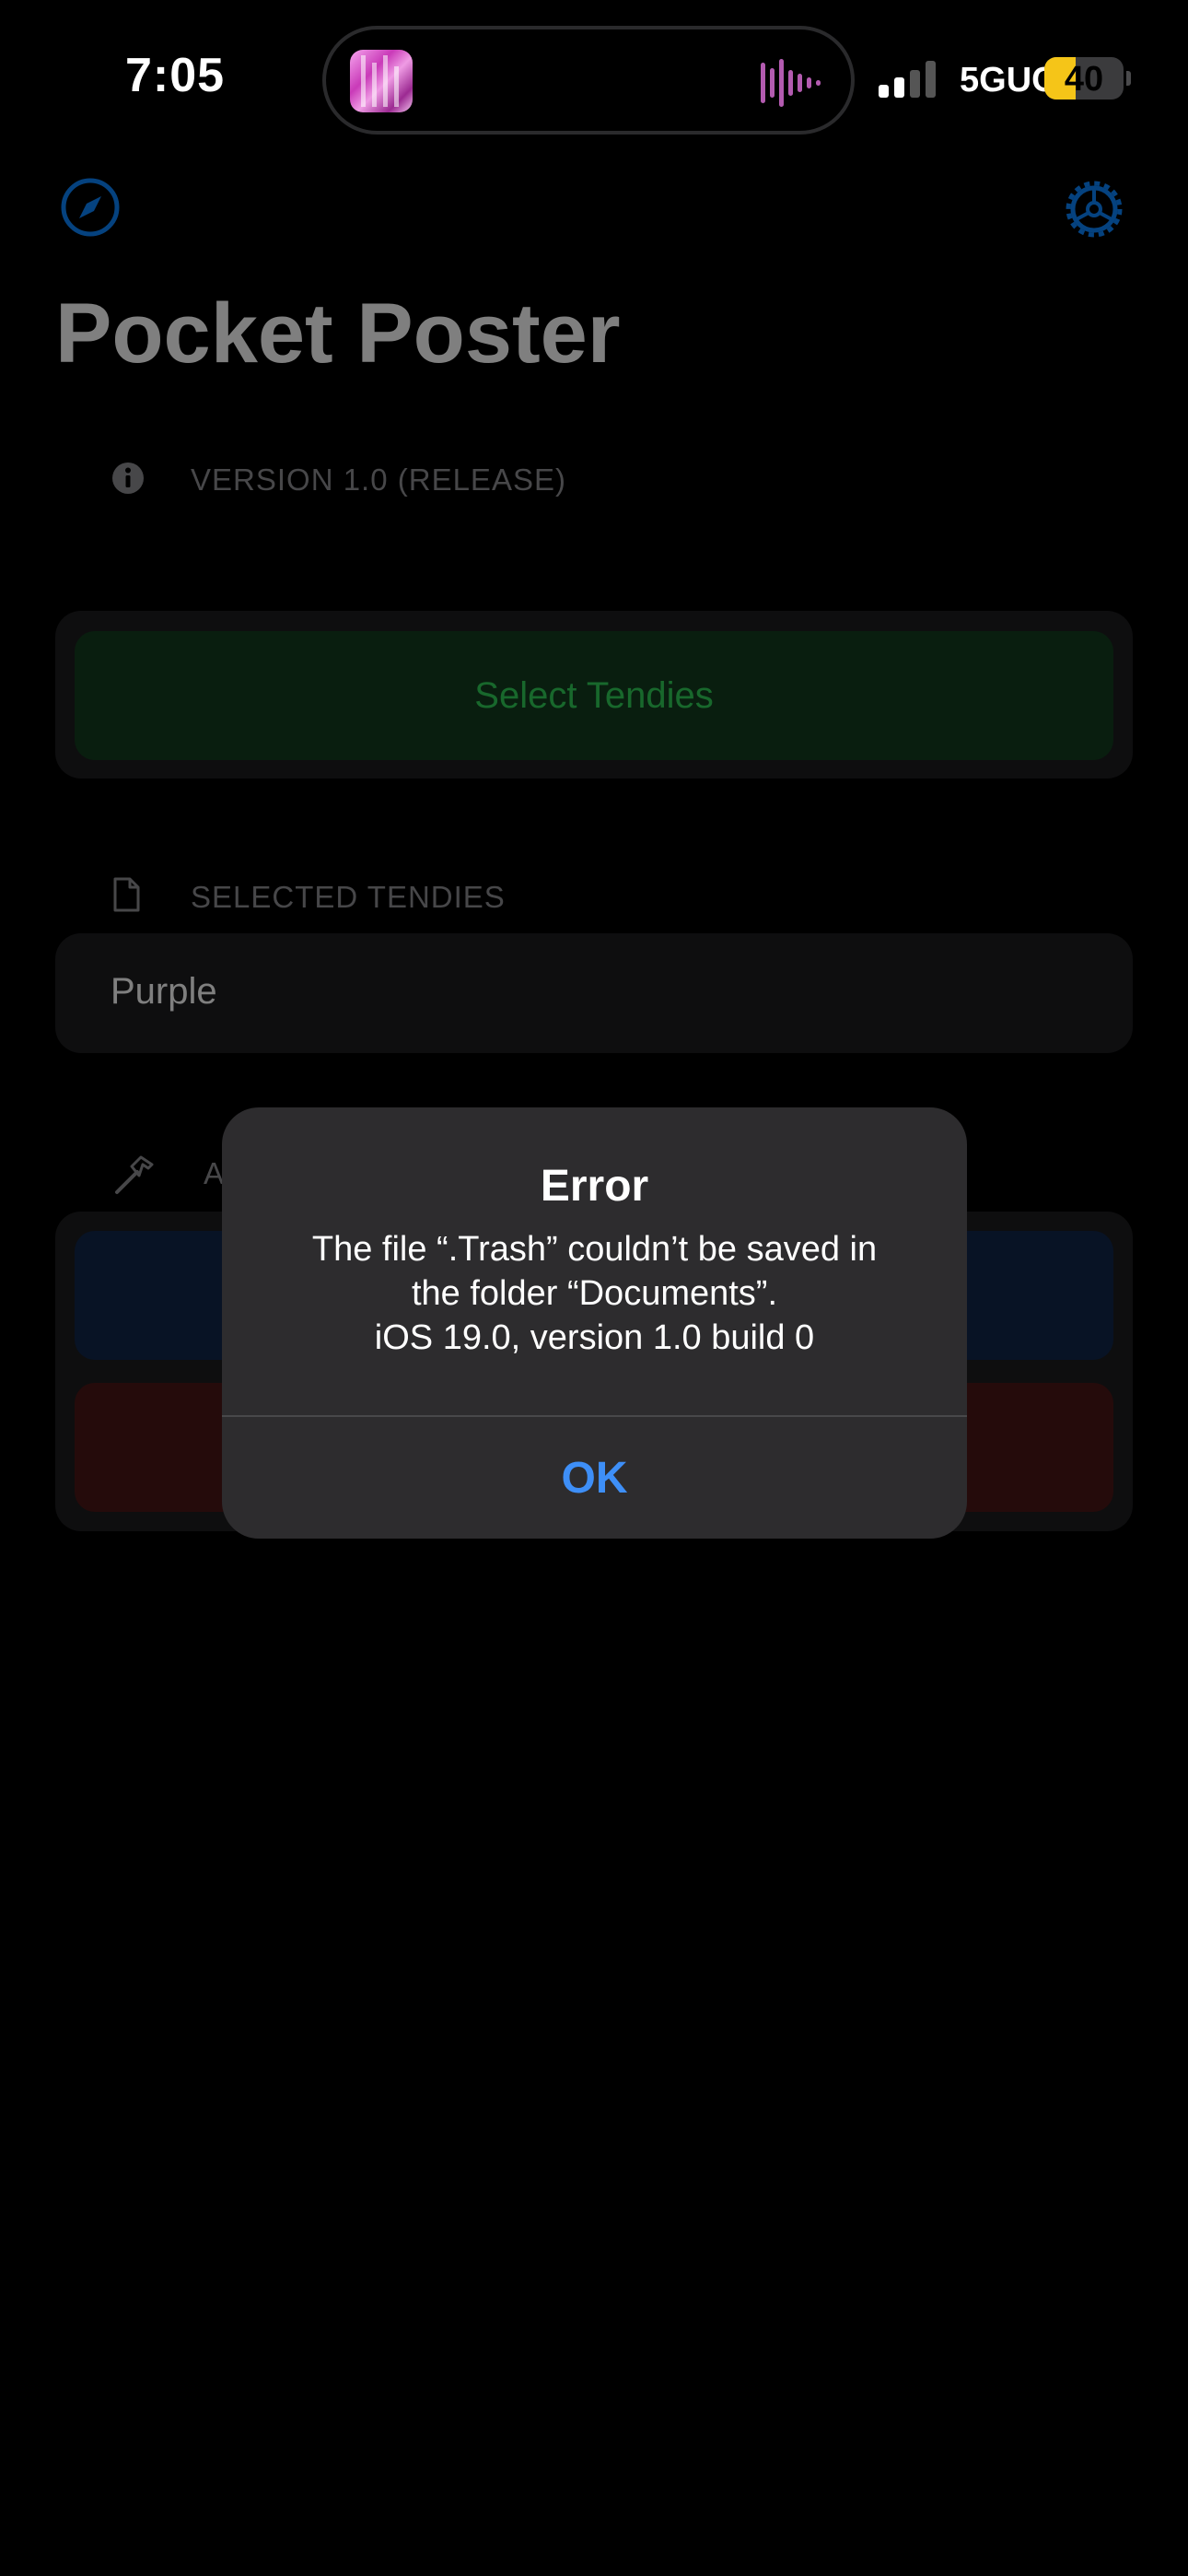  I want to click on battery-level-text: 40, so click(1084, 79).